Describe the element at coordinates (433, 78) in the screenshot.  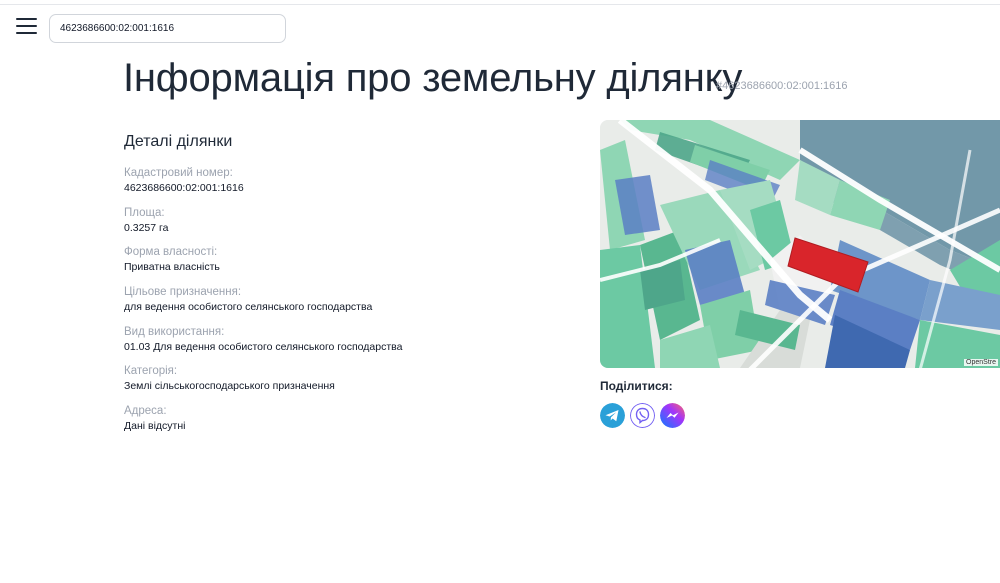
I see `page-title: Інформація про земельну ділянку` at that location.